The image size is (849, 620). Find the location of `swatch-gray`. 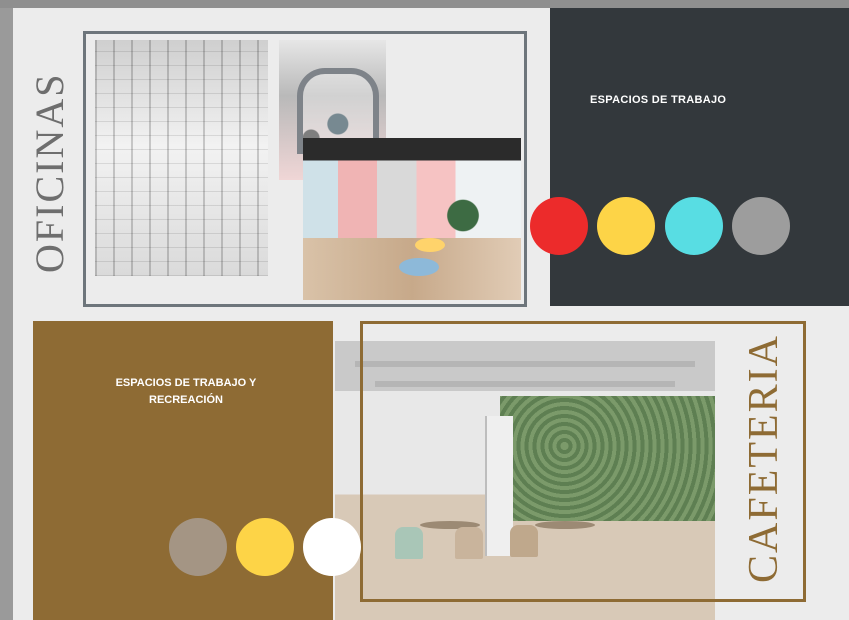

swatch-gray is located at coordinates (761, 226).